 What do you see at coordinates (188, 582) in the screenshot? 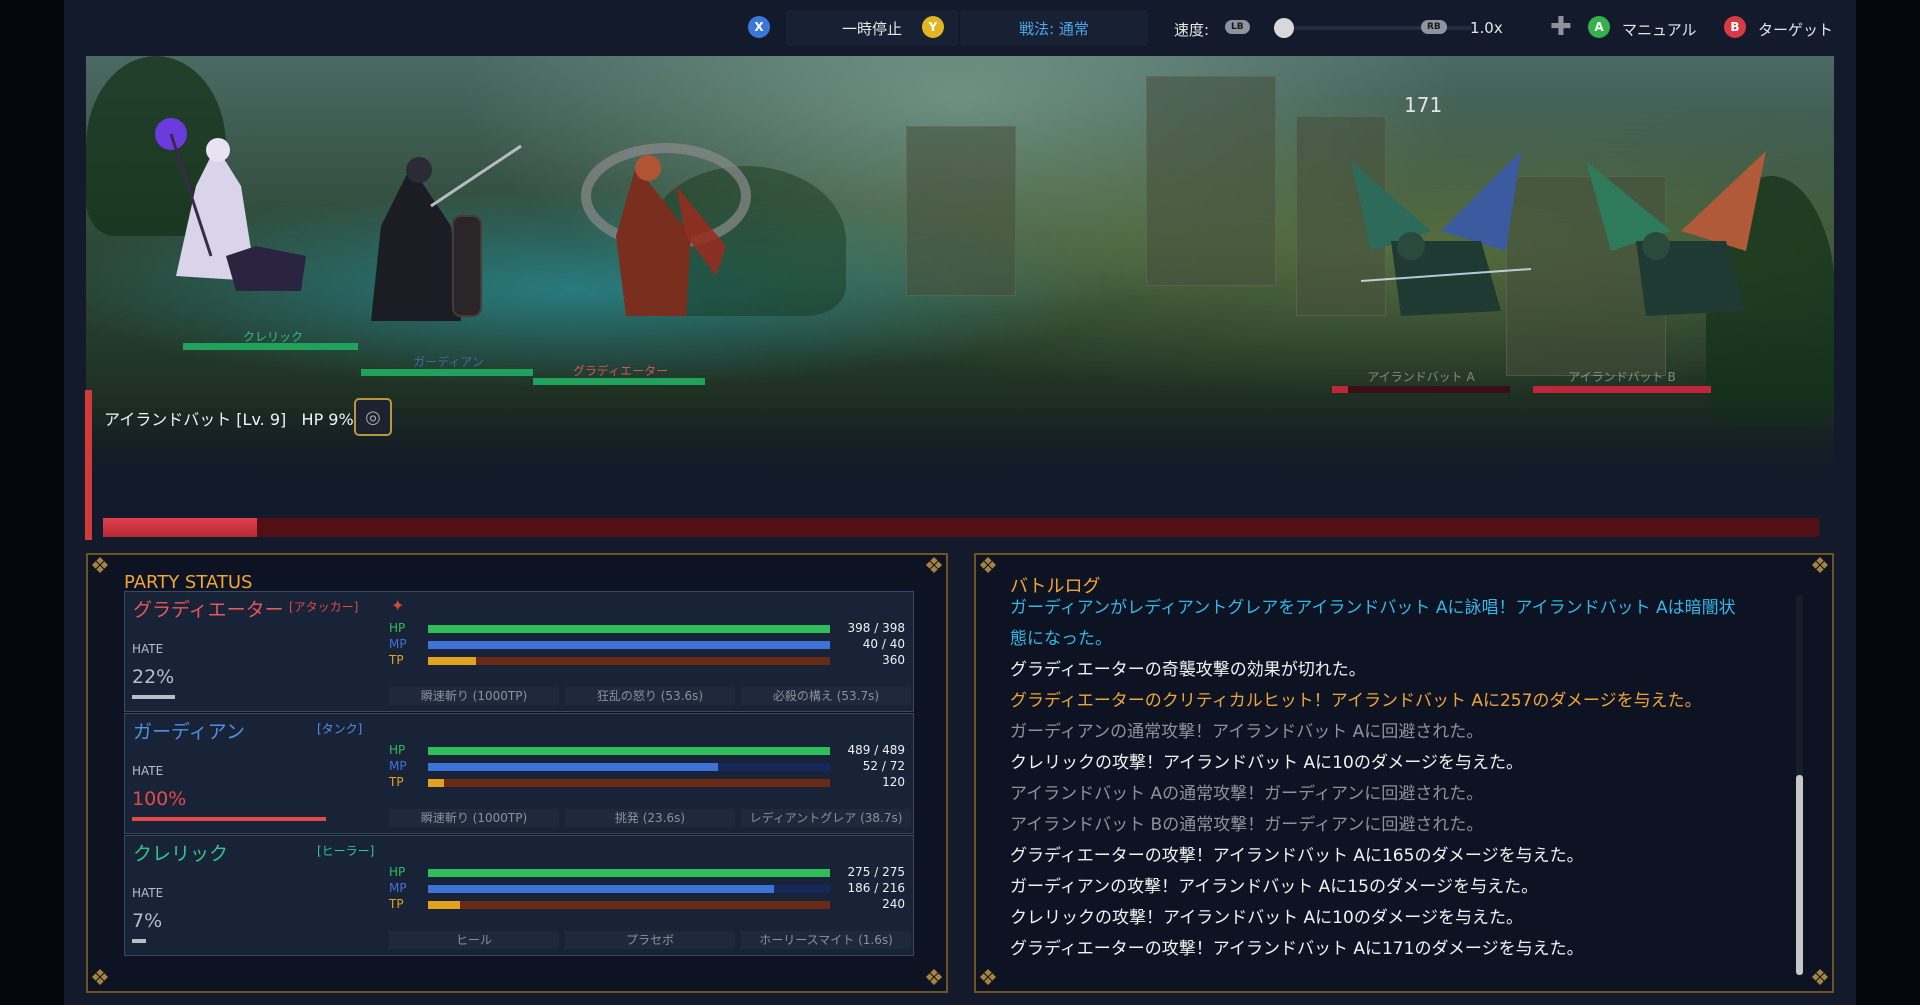
I see `party-status-title: PARTY STATUS` at bounding box center [188, 582].